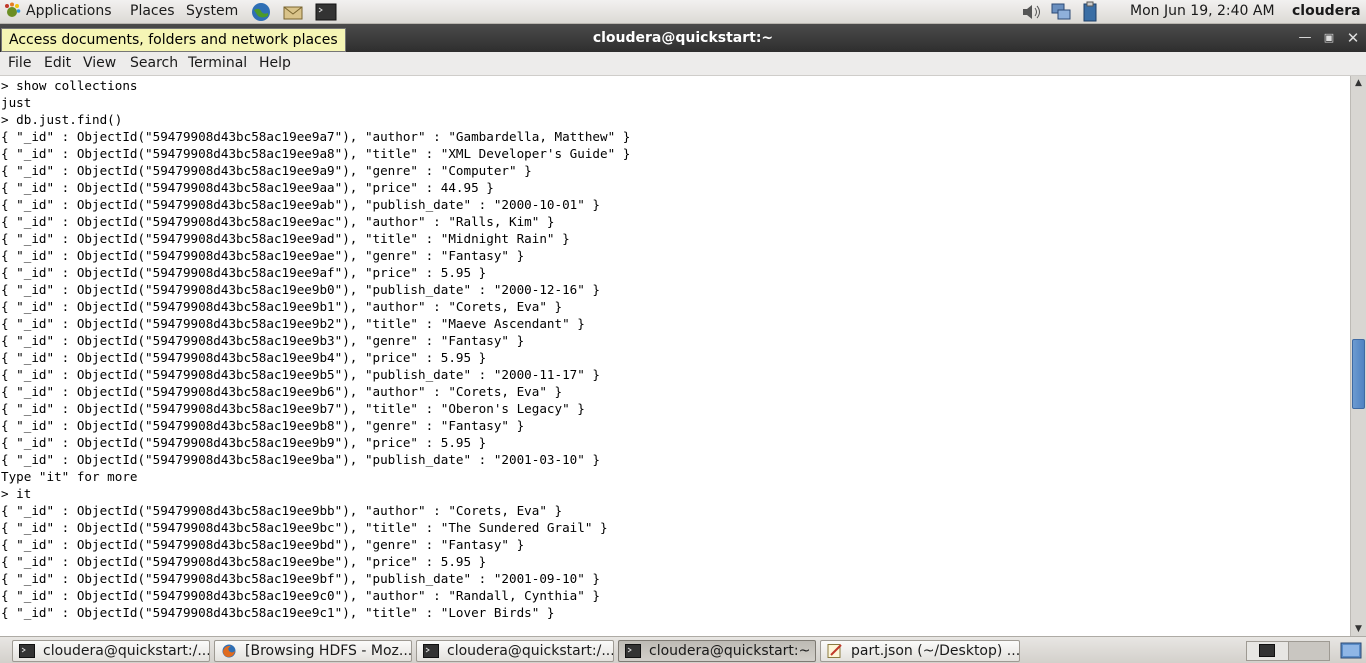 The image size is (1366, 663). What do you see at coordinates (69, 85) in the screenshot?
I see `terminal-line: > show collections` at bounding box center [69, 85].